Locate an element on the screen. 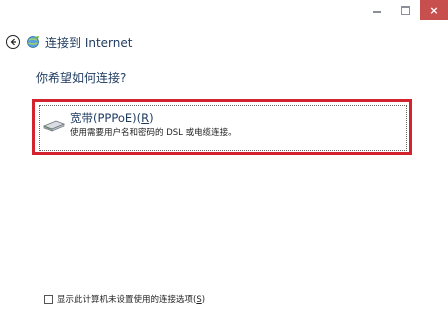  back-button is located at coordinates (13, 42).